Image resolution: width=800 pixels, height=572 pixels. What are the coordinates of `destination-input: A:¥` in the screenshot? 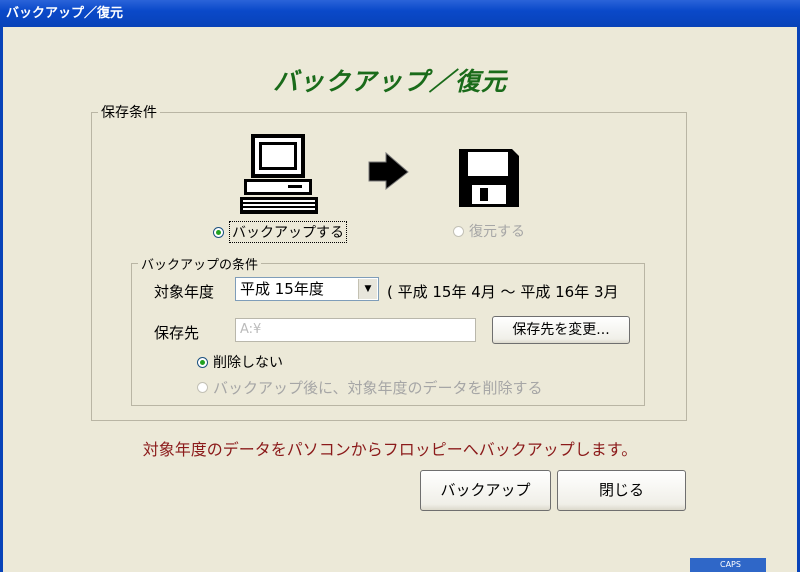 It's located at (355, 330).